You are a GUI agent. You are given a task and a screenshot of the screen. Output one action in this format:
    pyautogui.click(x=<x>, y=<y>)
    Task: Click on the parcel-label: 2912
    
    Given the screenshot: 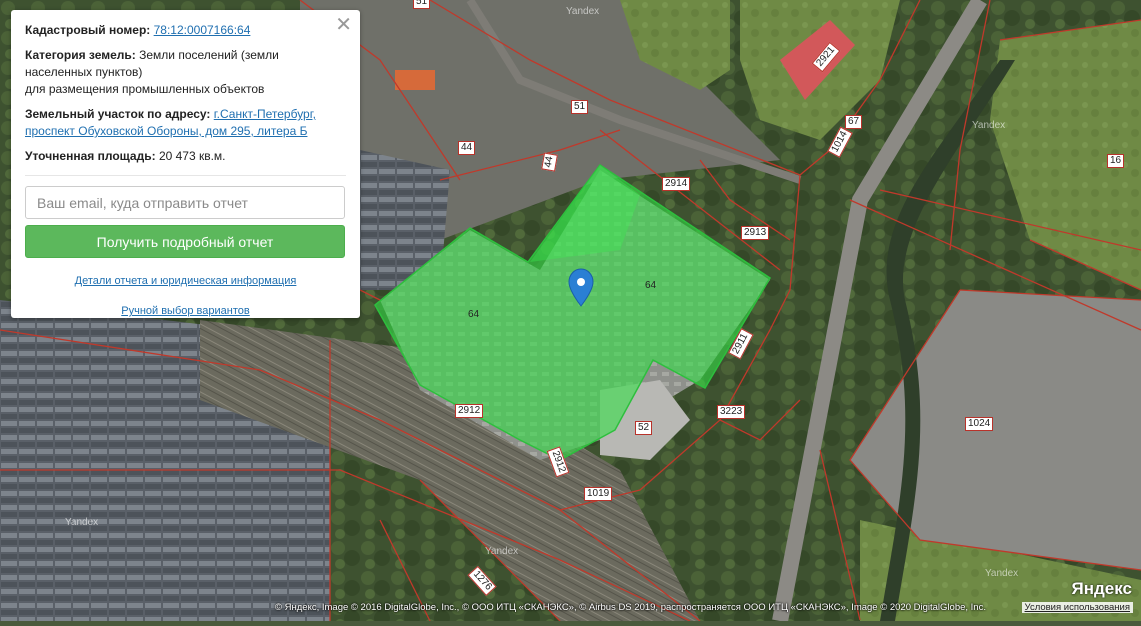 What is the action you would take?
    pyautogui.click(x=469, y=411)
    